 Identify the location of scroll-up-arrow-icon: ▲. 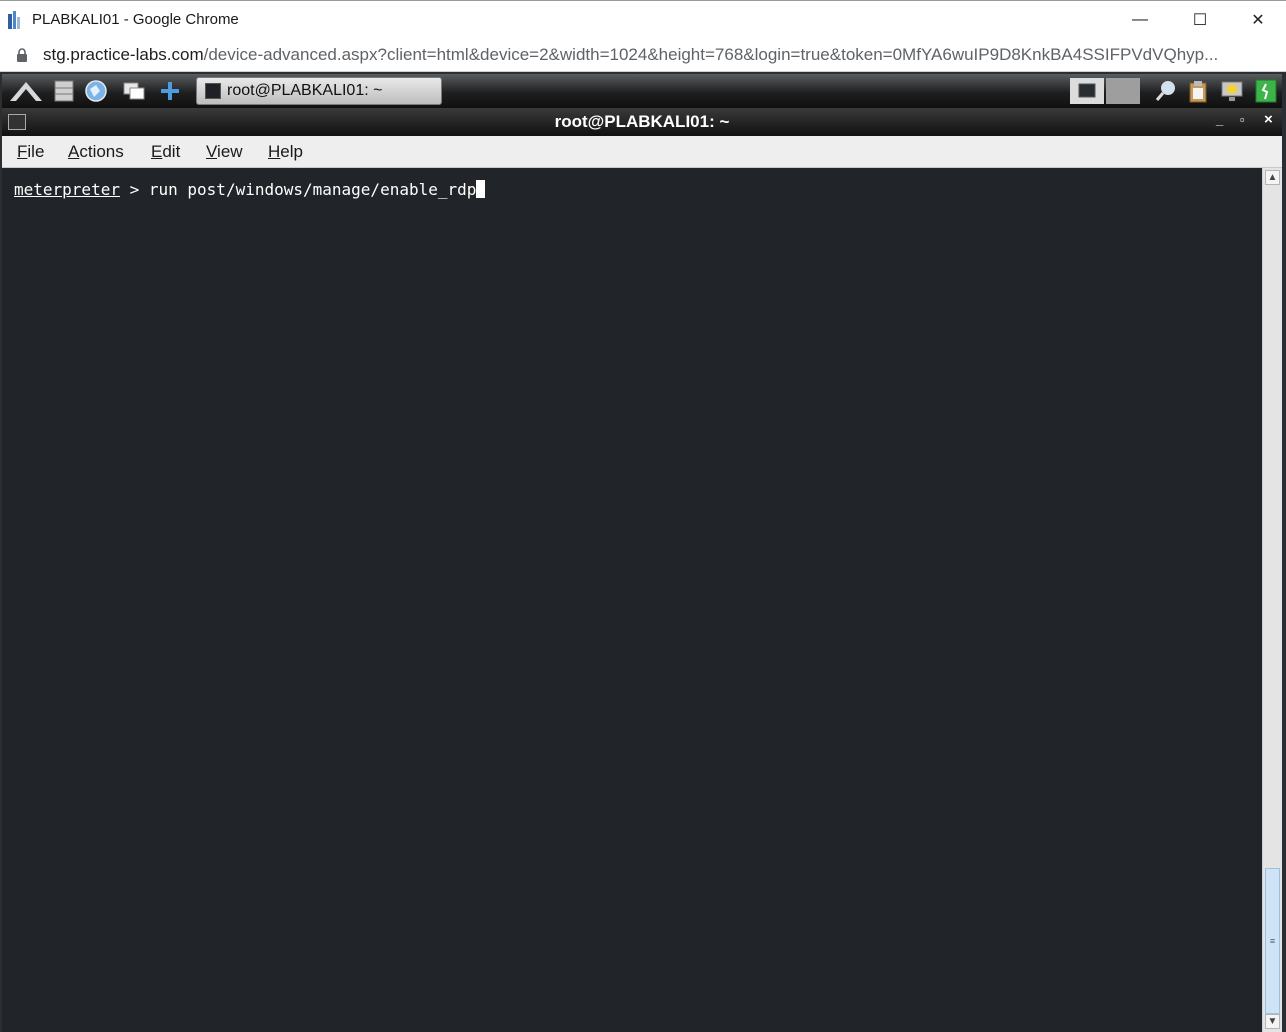
(1272, 177).